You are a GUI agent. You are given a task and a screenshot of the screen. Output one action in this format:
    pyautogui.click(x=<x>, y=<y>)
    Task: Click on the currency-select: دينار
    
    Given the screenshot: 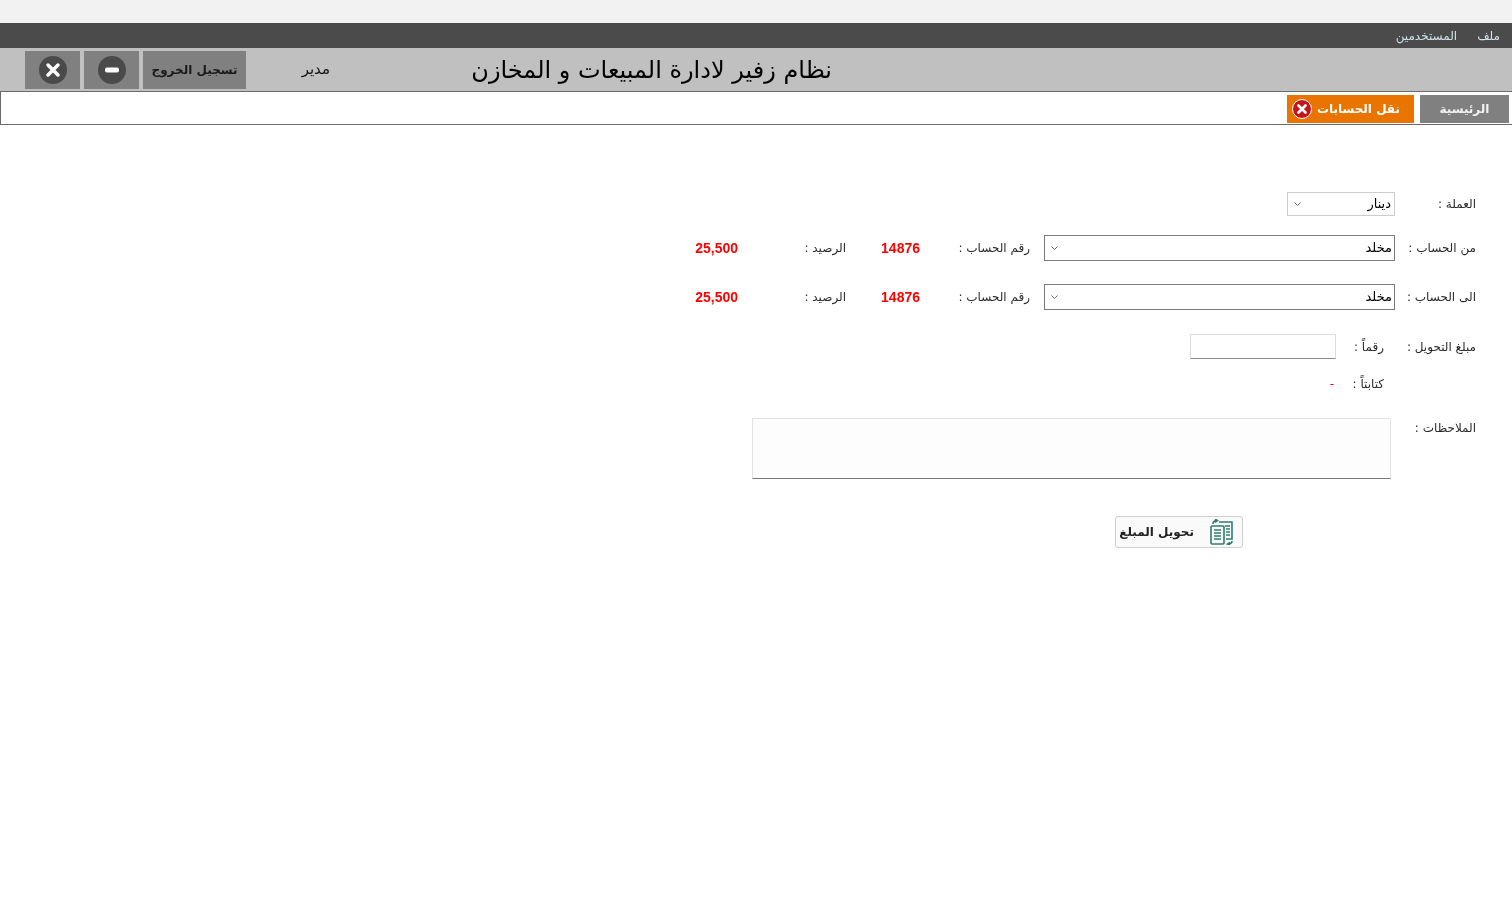 What is the action you would take?
    pyautogui.click(x=1341, y=204)
    